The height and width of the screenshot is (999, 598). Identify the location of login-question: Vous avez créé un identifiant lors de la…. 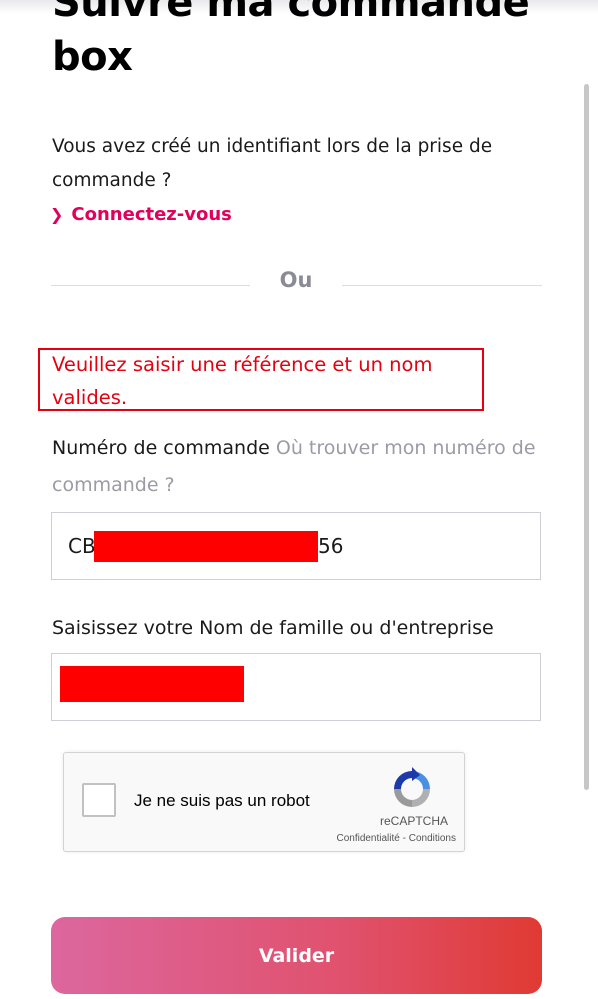
(272, 163).